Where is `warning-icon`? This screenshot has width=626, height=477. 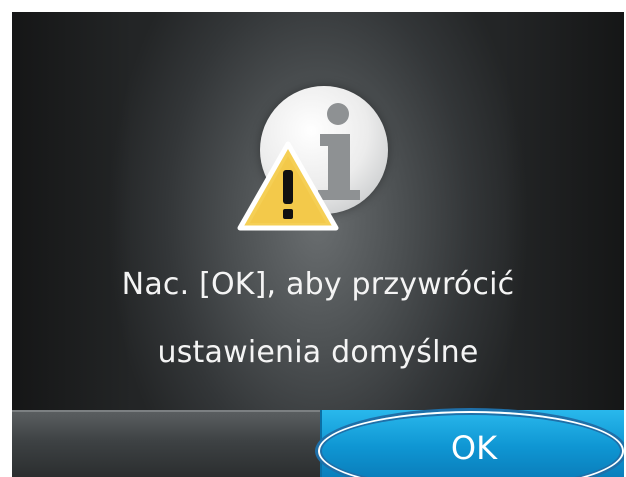
warning-icon is located at coordinates (288, 186).